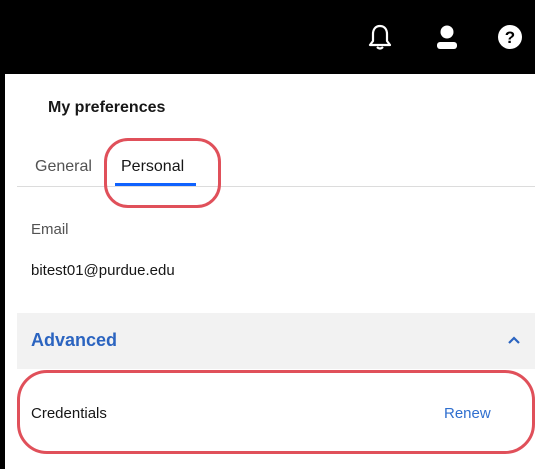  Describe the element at coordinates (63, 167) in the screenshot. I see `tab-general: General` at that location.